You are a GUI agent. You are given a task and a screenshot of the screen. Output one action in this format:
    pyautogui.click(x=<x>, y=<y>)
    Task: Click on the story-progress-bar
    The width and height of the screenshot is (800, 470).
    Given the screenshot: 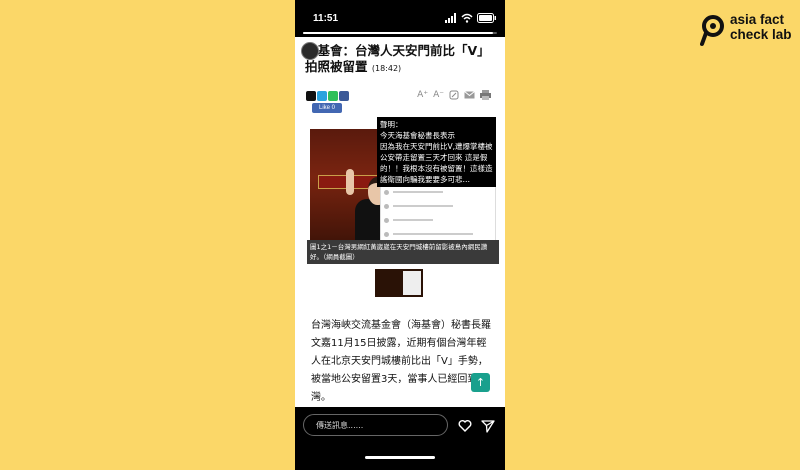 What is the action you would take?
    pyautogui.click(x=400, y=33)
    